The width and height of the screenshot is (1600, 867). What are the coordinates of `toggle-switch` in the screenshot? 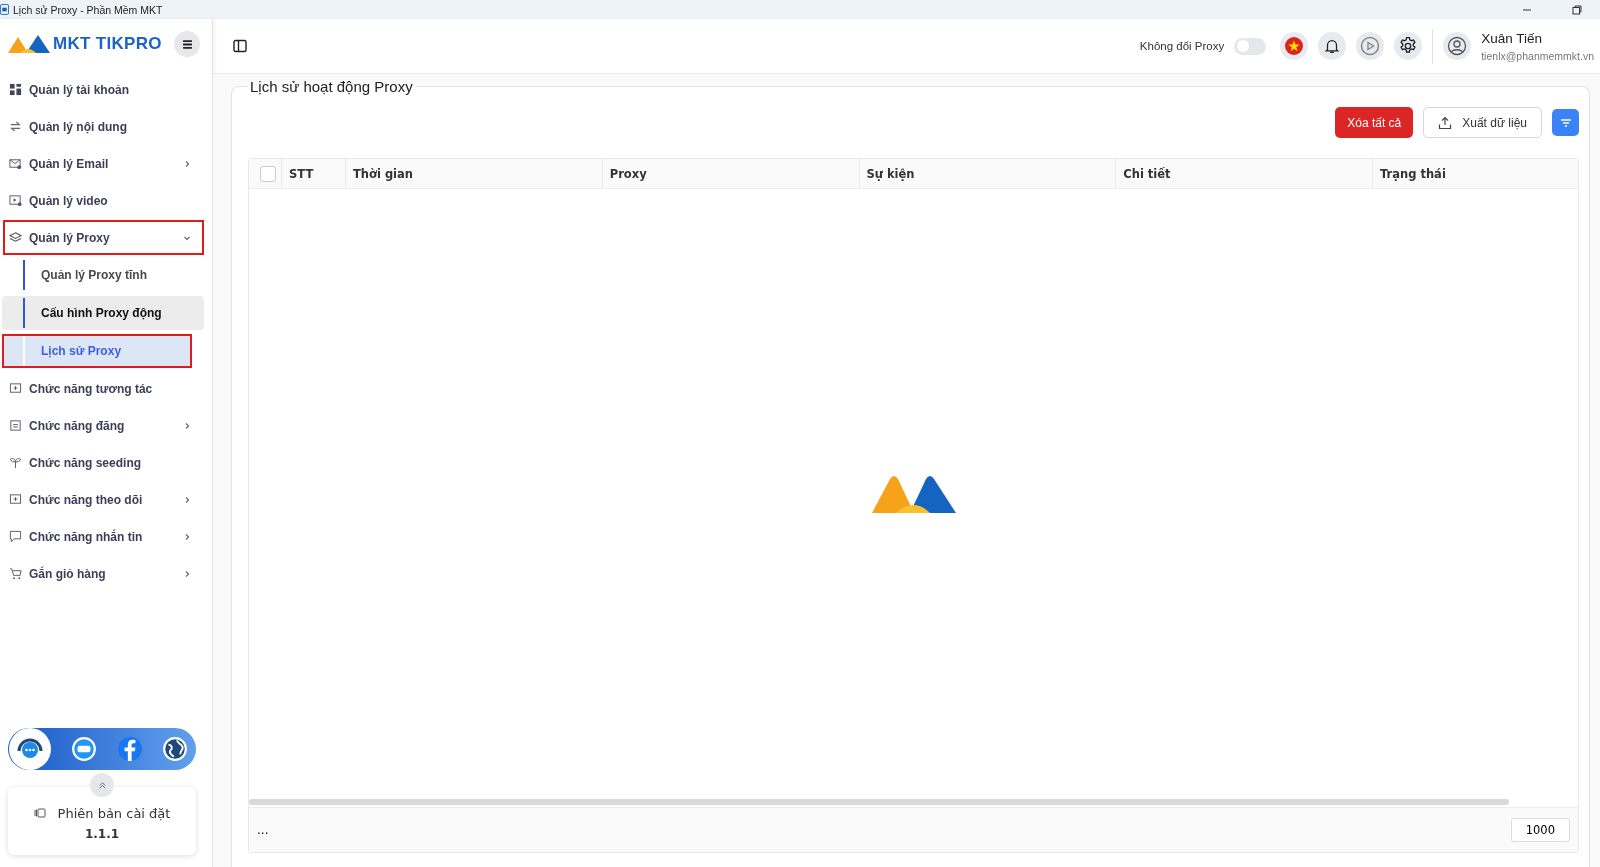 It's located at (1250, 46).